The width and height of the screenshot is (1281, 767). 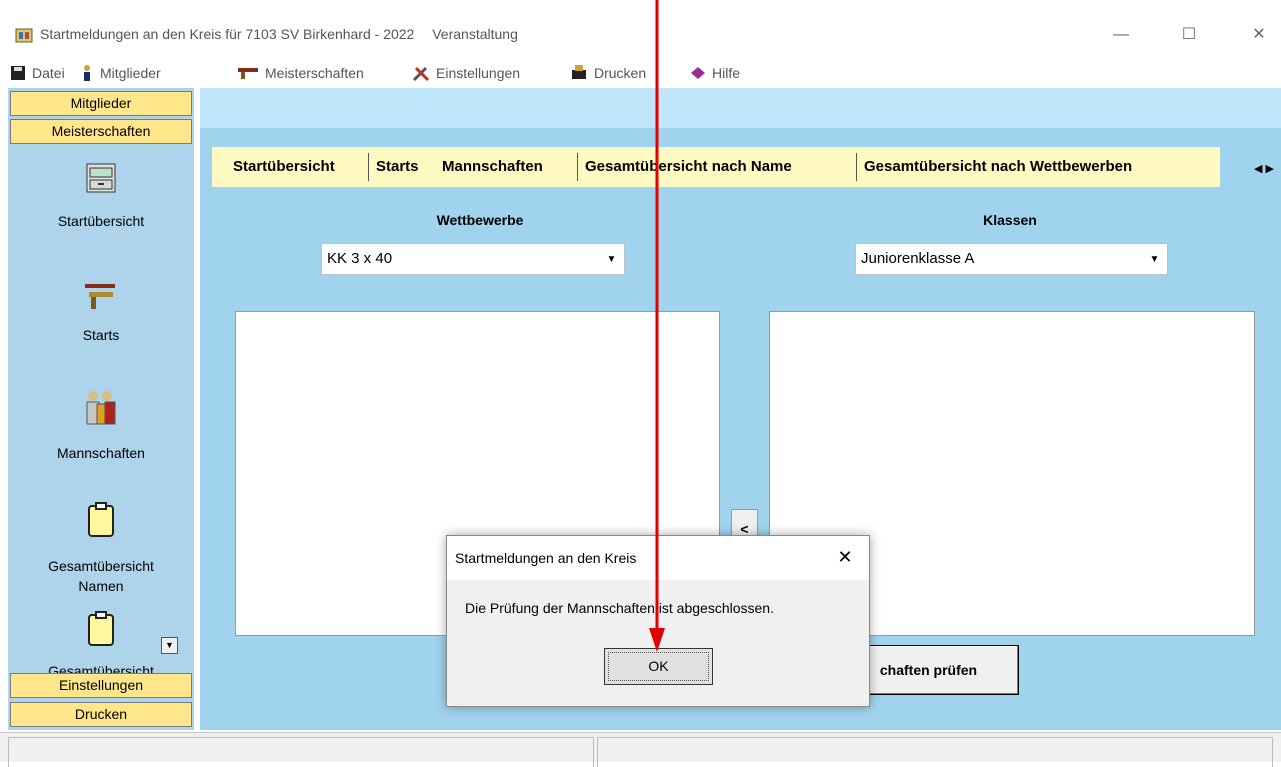 I want to click on sidebar-scroll-down-button: ▼, so click(x=169, y=645).